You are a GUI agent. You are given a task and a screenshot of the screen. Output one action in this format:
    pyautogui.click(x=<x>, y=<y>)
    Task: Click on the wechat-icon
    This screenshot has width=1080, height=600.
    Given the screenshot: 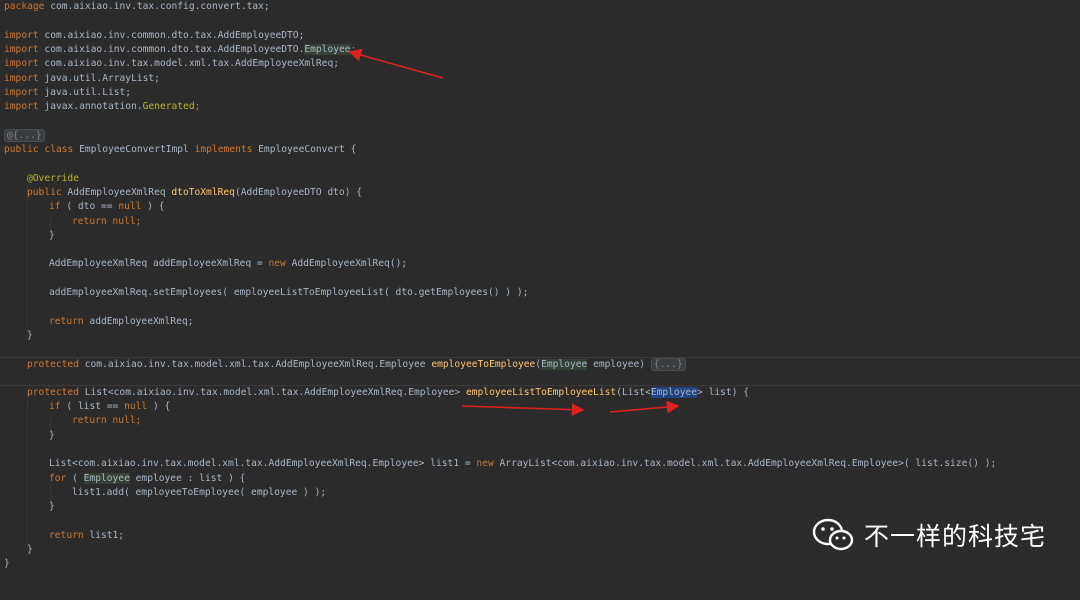 What is the action you would take?
    pyautogui.click(x=833, y=534)
    